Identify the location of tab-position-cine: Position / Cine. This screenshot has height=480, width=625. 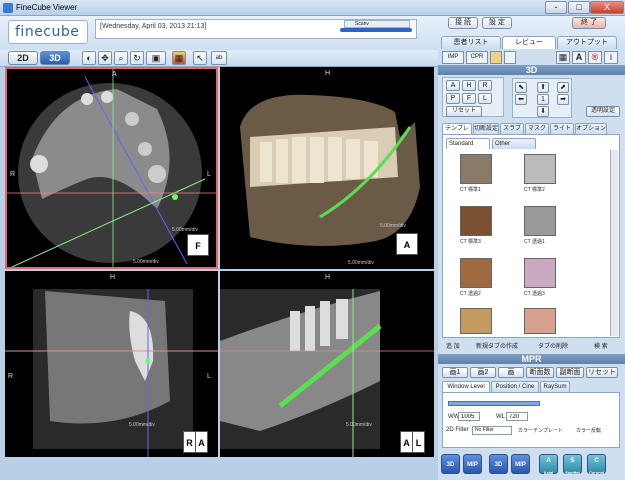
(515, 386).